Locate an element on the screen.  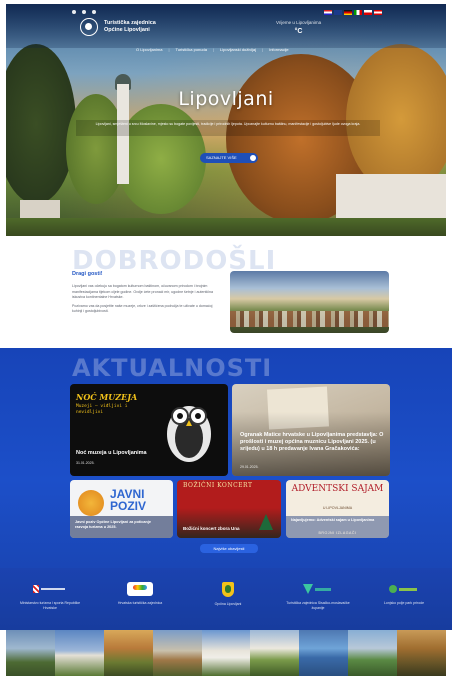
more-news-button: Najviše obavijesti is located at coordinates (229, 548).